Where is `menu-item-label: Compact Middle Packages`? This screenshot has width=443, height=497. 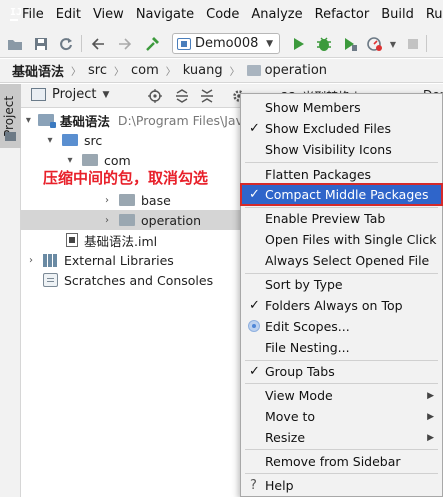 menu-item-label: Compact Middle Packages is located at coordinates (347, 194).